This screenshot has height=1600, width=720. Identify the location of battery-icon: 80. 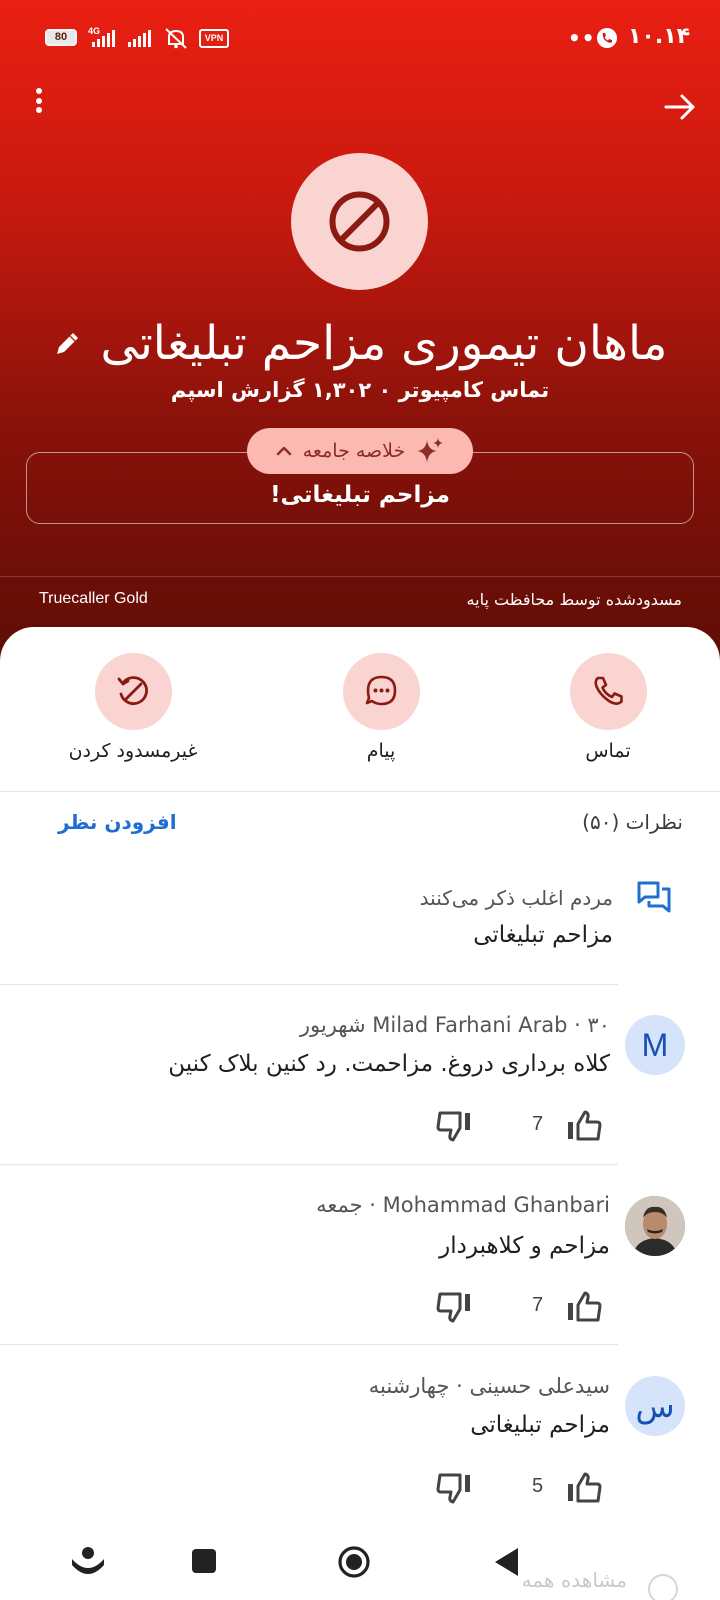
(61, 37).